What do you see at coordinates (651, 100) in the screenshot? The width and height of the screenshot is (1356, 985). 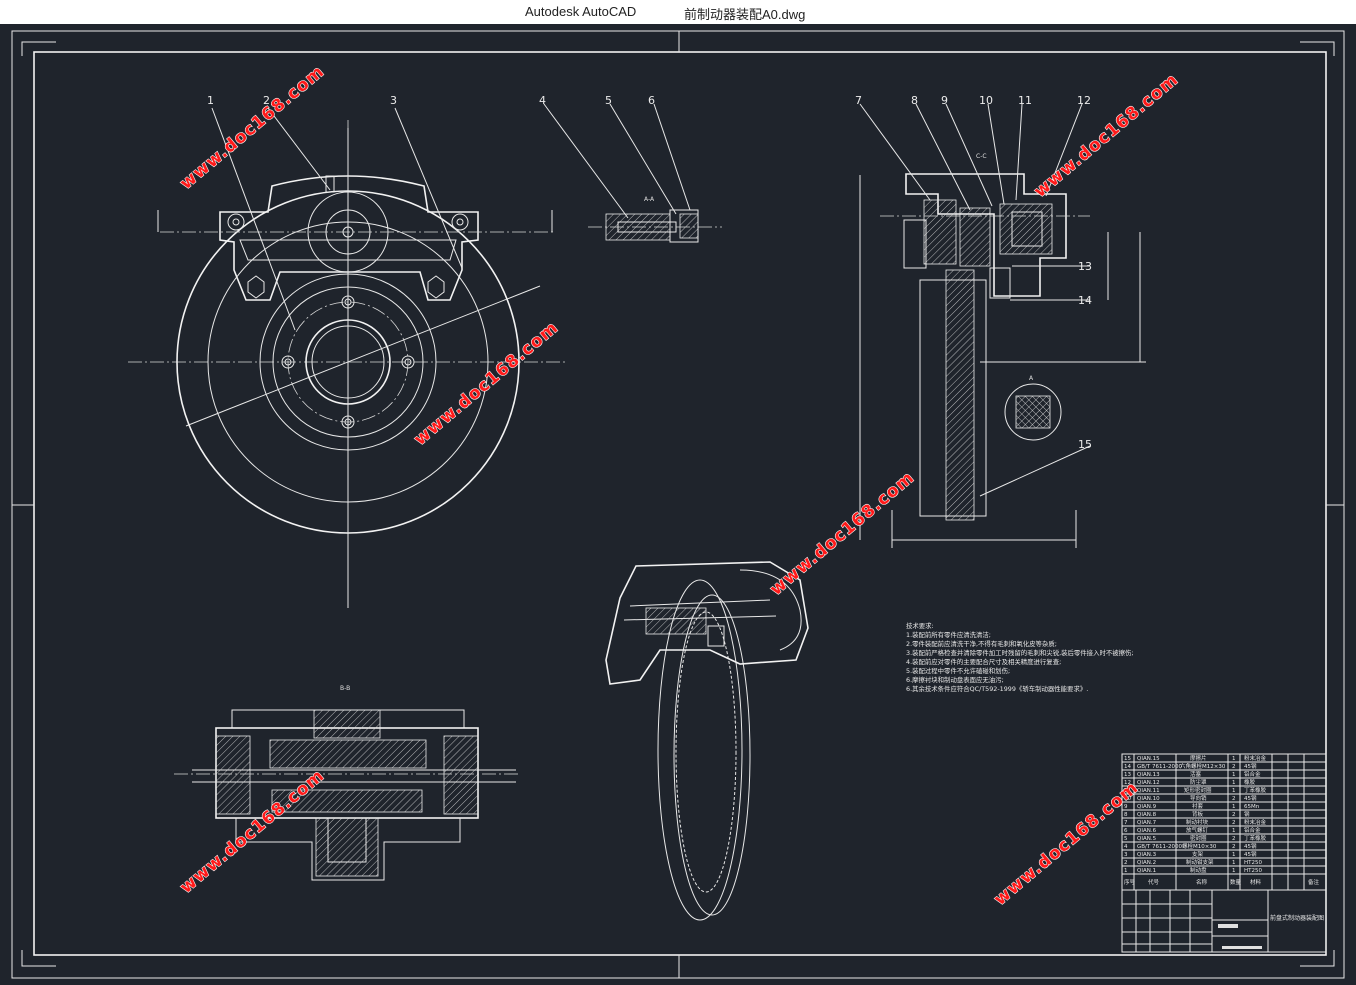 I see `callout-6: 6` at bounding box center [651, 100].